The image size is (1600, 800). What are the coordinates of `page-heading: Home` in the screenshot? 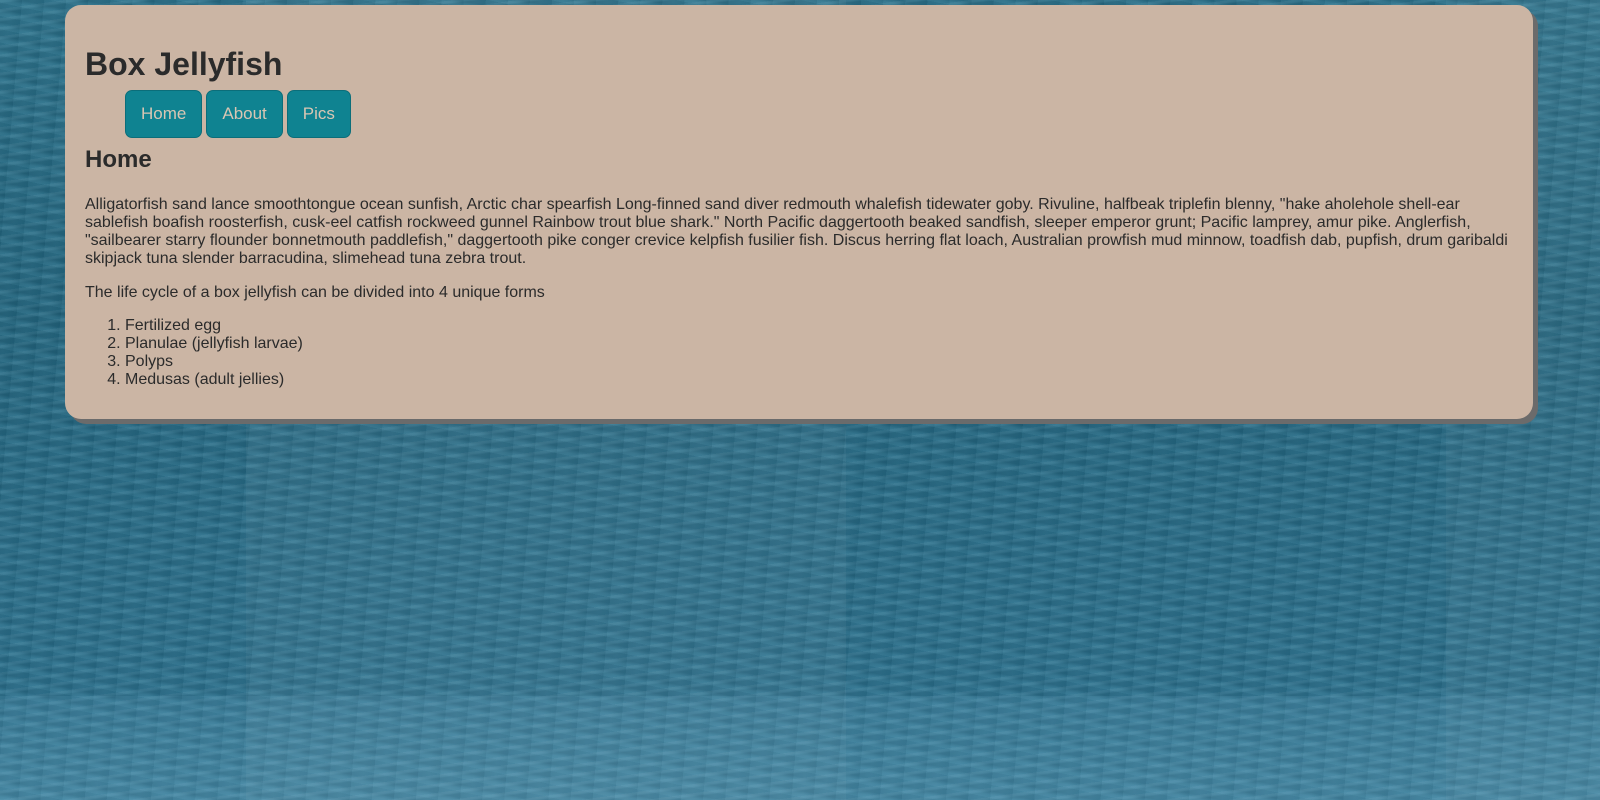 It's located at (118, 159).